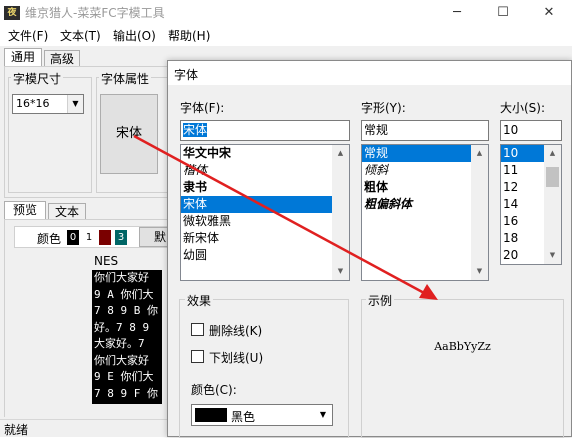 This screenshot has height=438, width=572. I want to click on preview-line: 9 E 你们大, so click(124, 376).